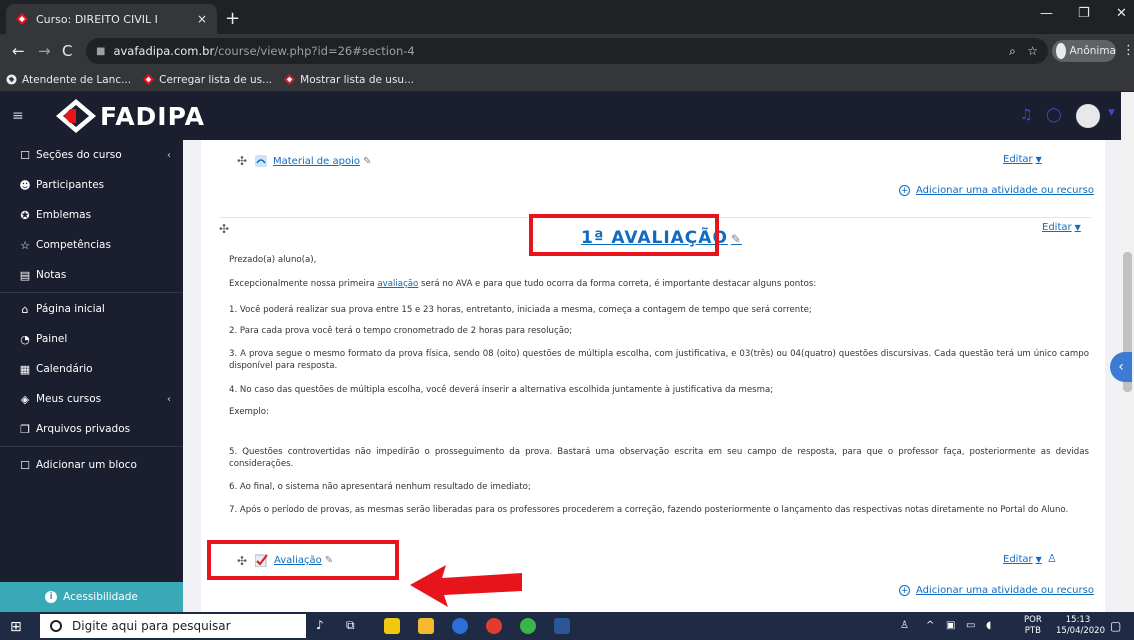  Describe the element at coordinates (562, 626) in the screenshot. I see `word-icon` at that location.